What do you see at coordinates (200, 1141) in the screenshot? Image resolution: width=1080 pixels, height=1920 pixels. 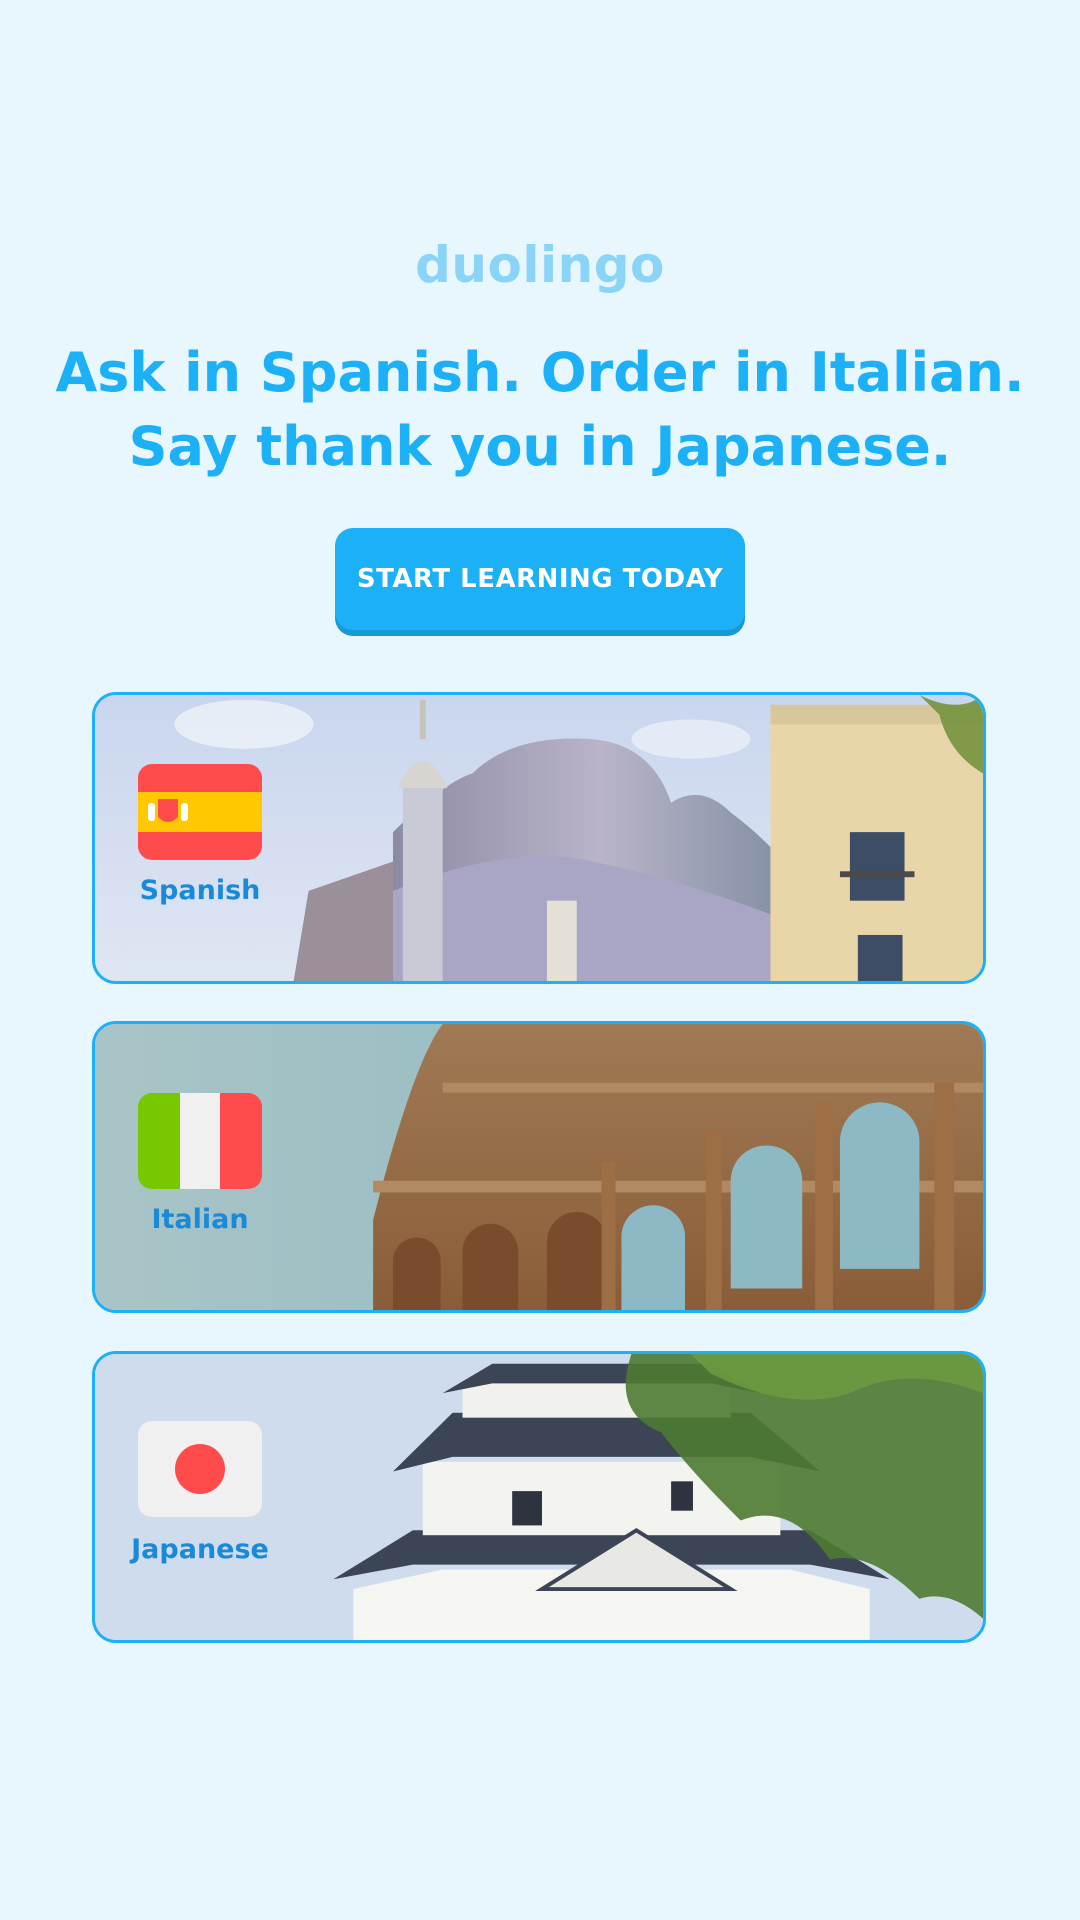 I see `italy-flag-icon` at bounding box center [200, 1141].